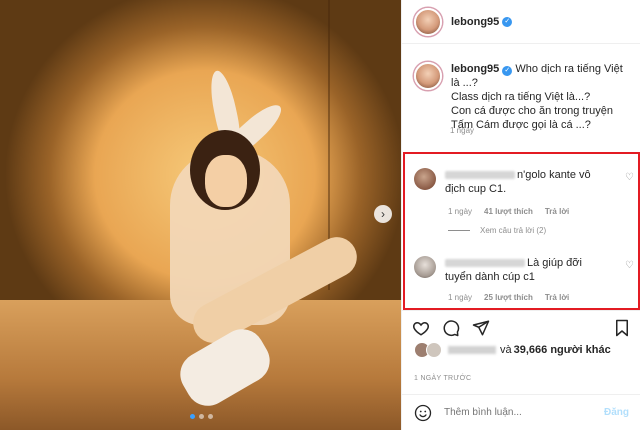  I want to click on comment-likes: 41 lượt thích, so click(508, 211).